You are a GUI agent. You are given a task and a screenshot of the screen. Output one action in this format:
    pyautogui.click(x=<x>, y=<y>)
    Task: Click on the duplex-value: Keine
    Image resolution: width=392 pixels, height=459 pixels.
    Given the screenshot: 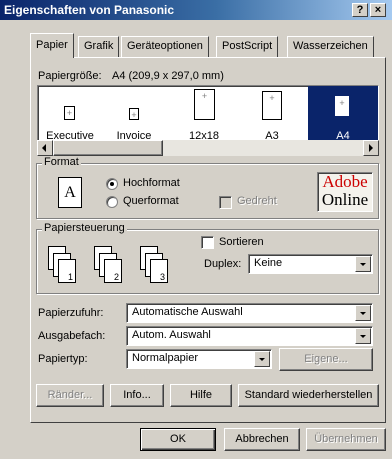 What is the action you would take?
    pyautogui.click(x=268, y=263)
    